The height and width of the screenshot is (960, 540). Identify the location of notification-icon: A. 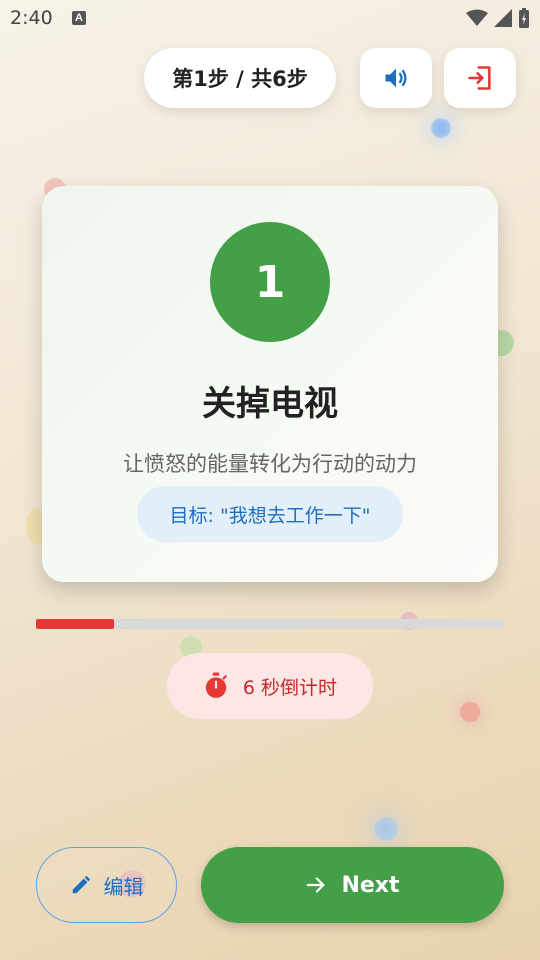
(79, 18).